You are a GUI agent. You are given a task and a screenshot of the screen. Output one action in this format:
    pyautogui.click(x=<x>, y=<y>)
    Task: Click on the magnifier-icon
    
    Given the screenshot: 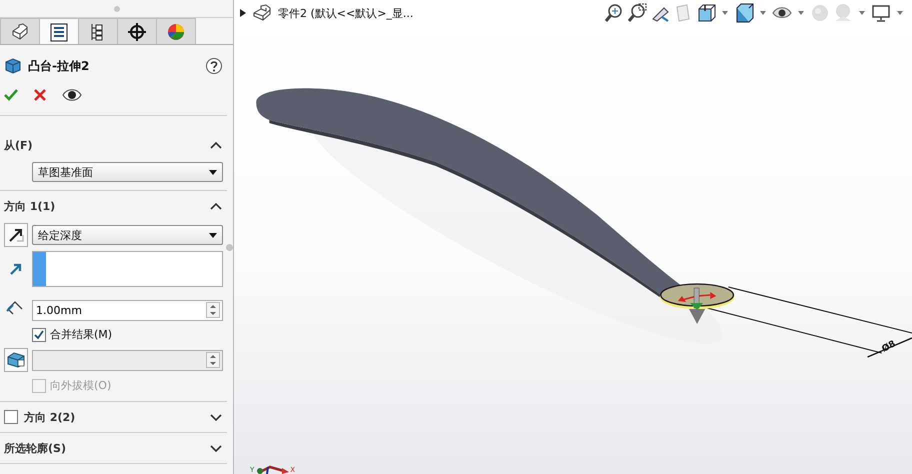 What is the action you would take?
    pyautogui.click(x=614, y=13)
    